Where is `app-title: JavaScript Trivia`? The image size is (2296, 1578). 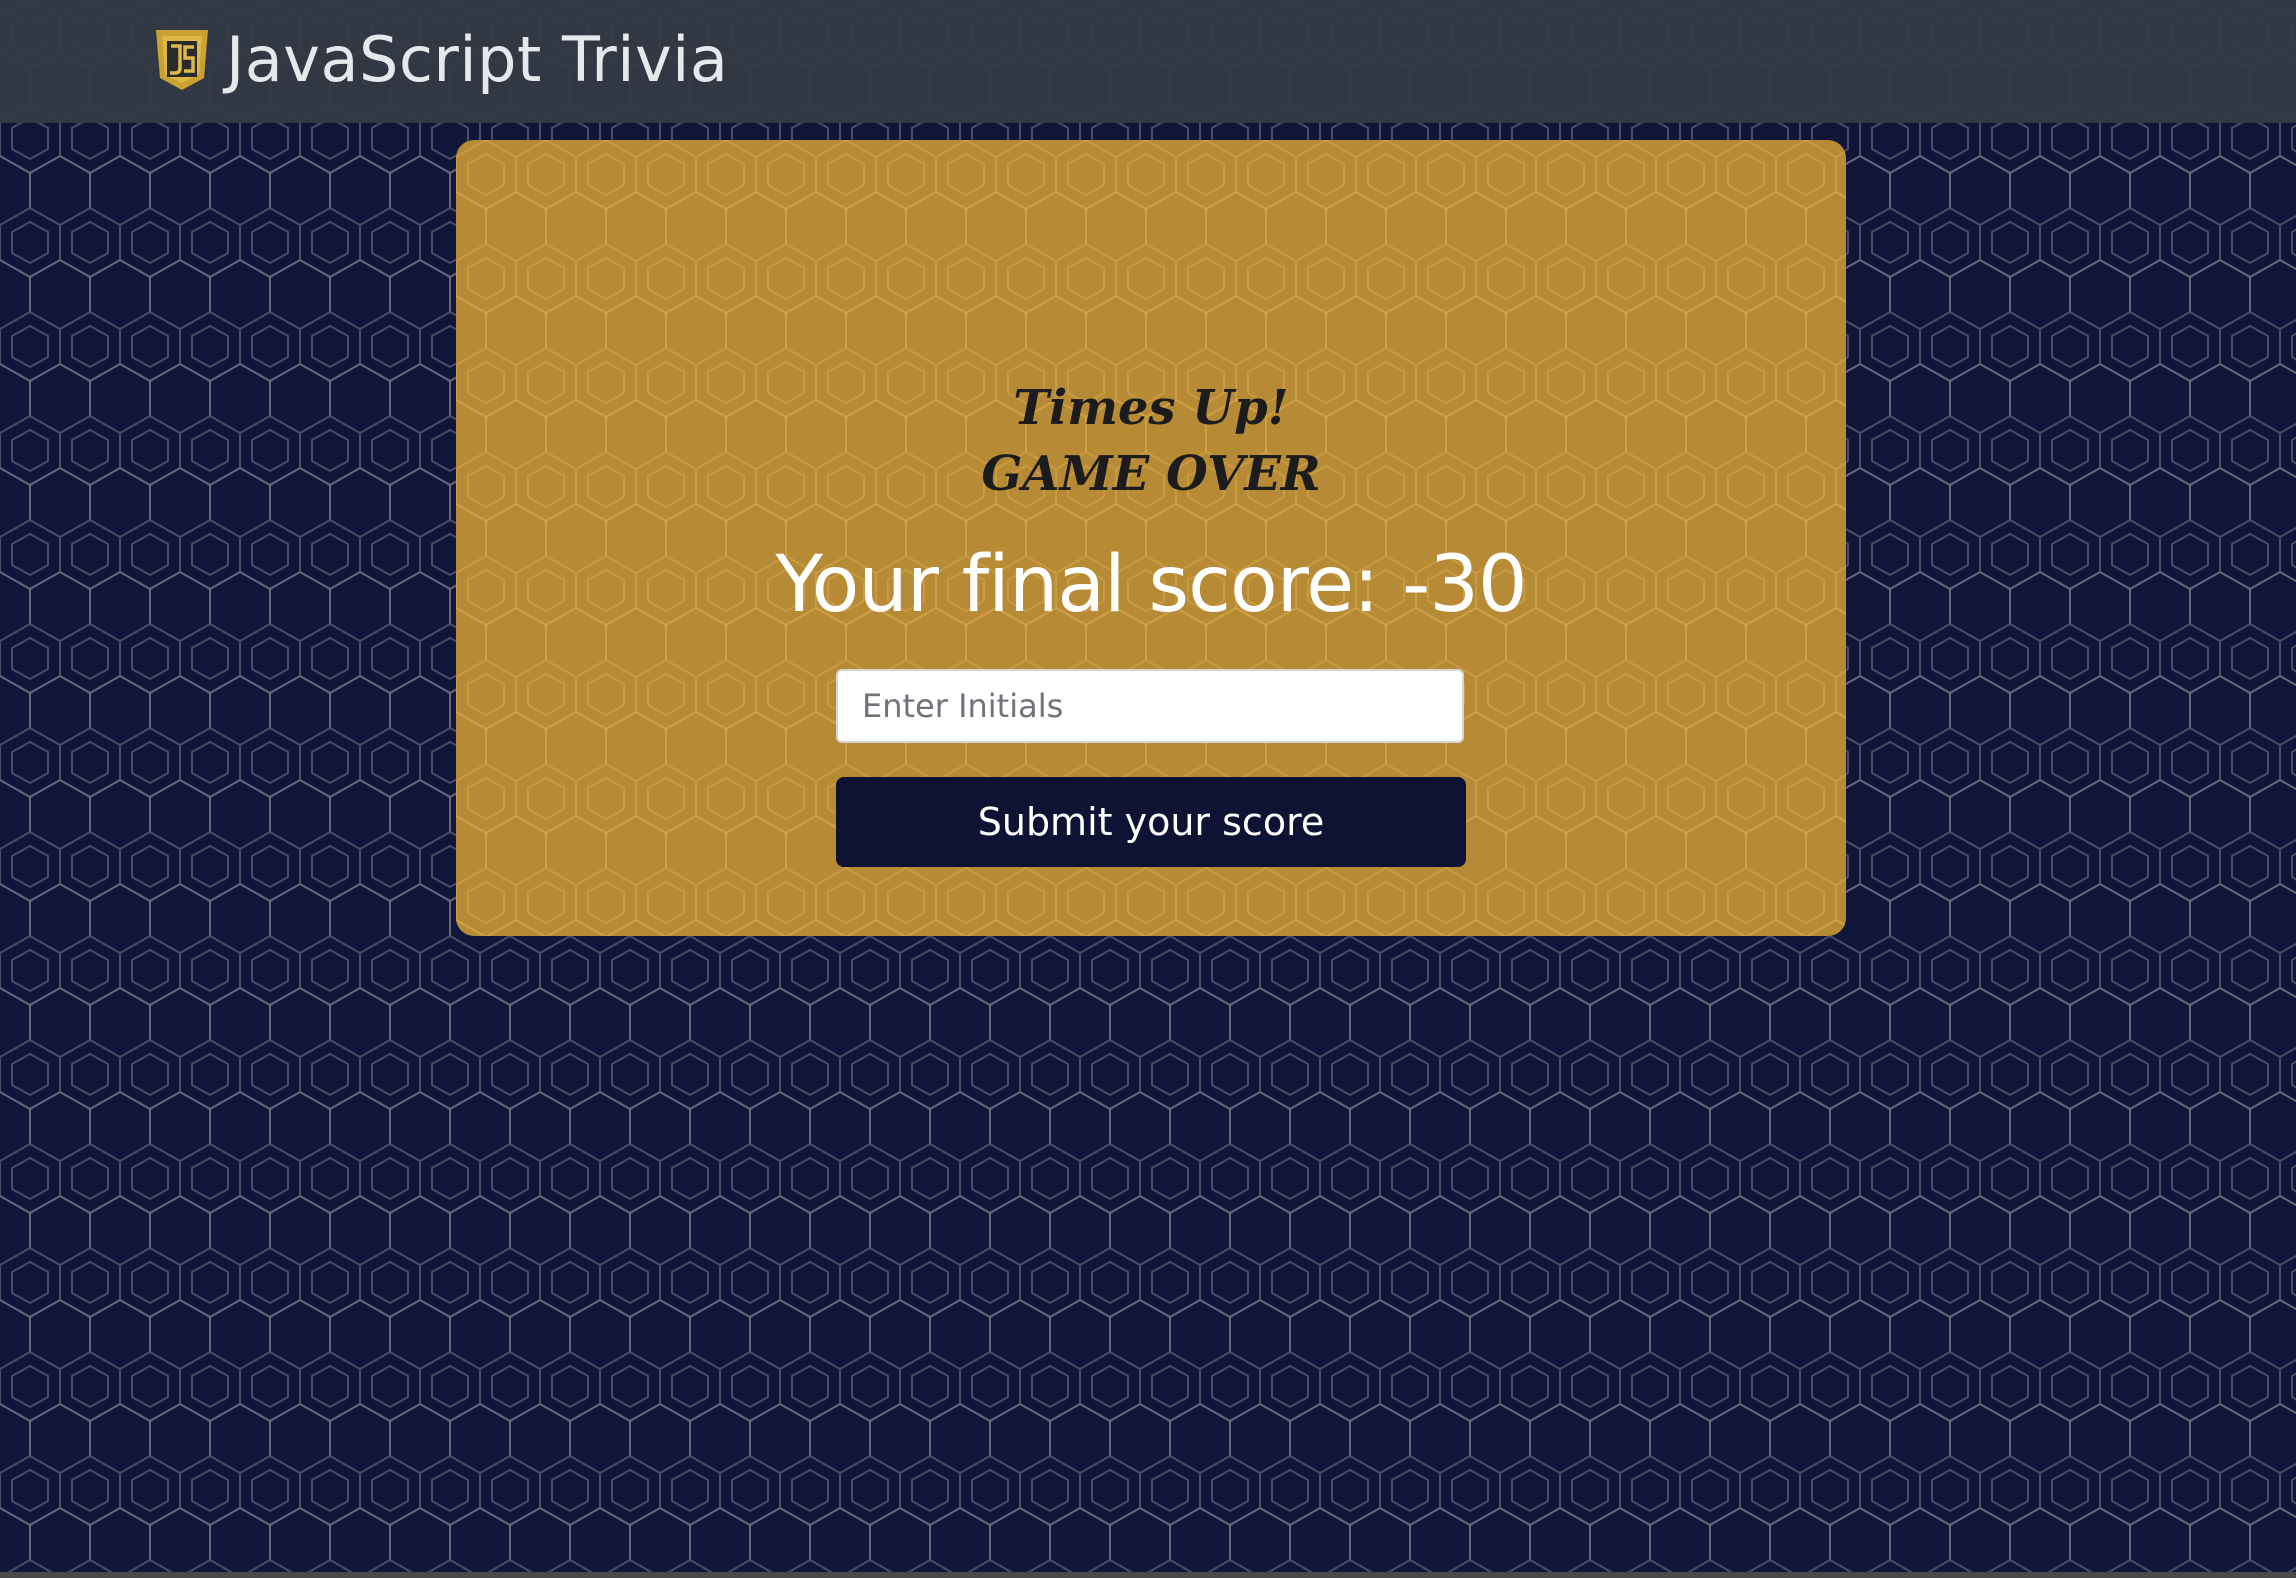 app-title: JavaScript Trivia is located at coordinates (477, 59).